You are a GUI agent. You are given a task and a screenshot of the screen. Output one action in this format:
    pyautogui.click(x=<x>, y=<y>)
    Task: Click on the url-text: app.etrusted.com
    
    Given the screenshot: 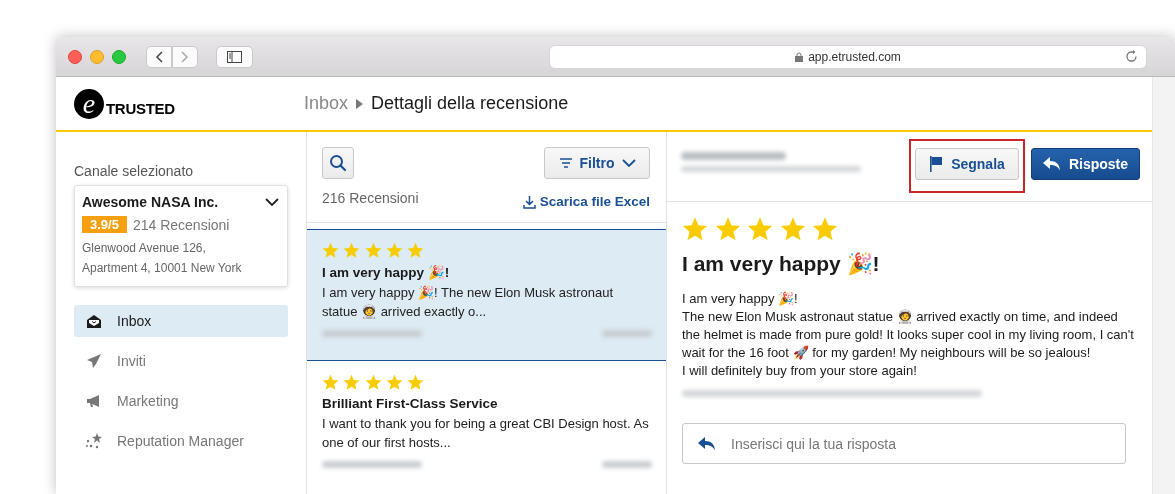 What is the action you would take?
    pyautogui.click(x=854, y=56)
    